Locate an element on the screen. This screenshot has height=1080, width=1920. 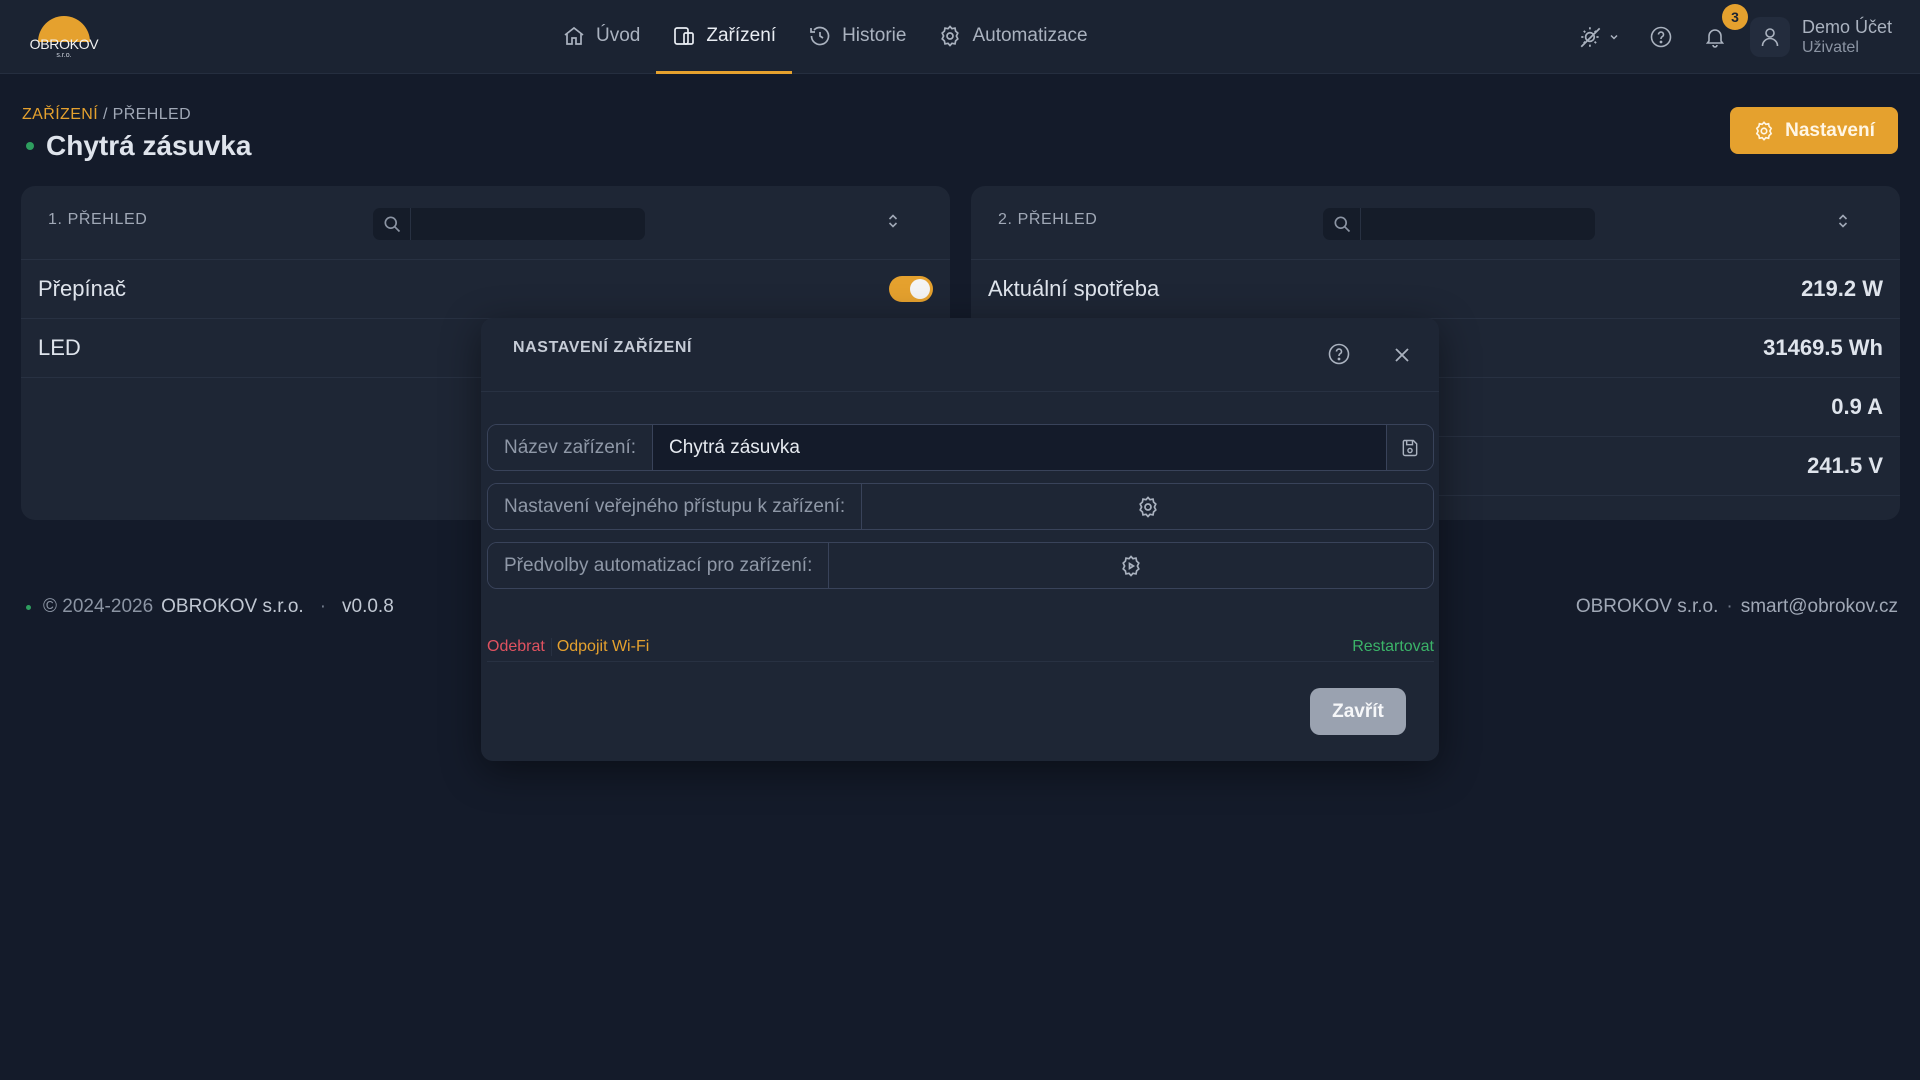
modal-header: NASTAVENÍ ZAŘÍZENÍ is located at coordinates (960, 355).